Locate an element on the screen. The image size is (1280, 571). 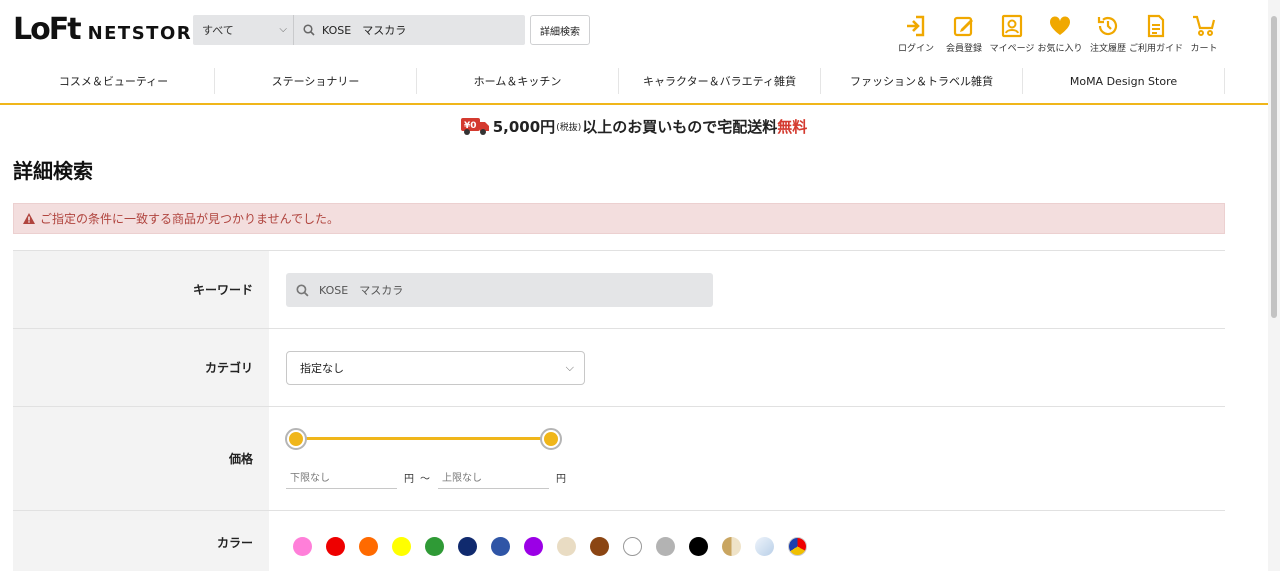
promo-amount: 5,000円 is located at coordinates (524, 126).